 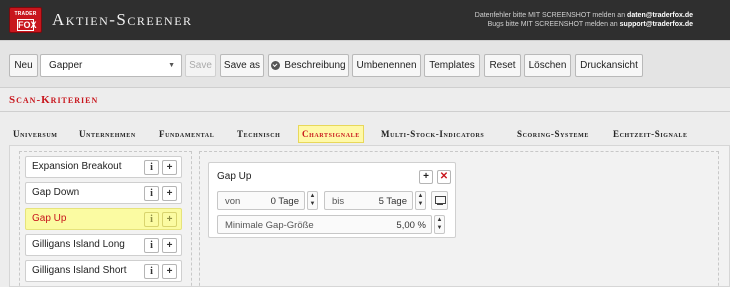 What do you see at coordinates (420, 200) in the screenshot?
I see `to-days-stepper: ▲ ▼` at bounding box center [420, 200].